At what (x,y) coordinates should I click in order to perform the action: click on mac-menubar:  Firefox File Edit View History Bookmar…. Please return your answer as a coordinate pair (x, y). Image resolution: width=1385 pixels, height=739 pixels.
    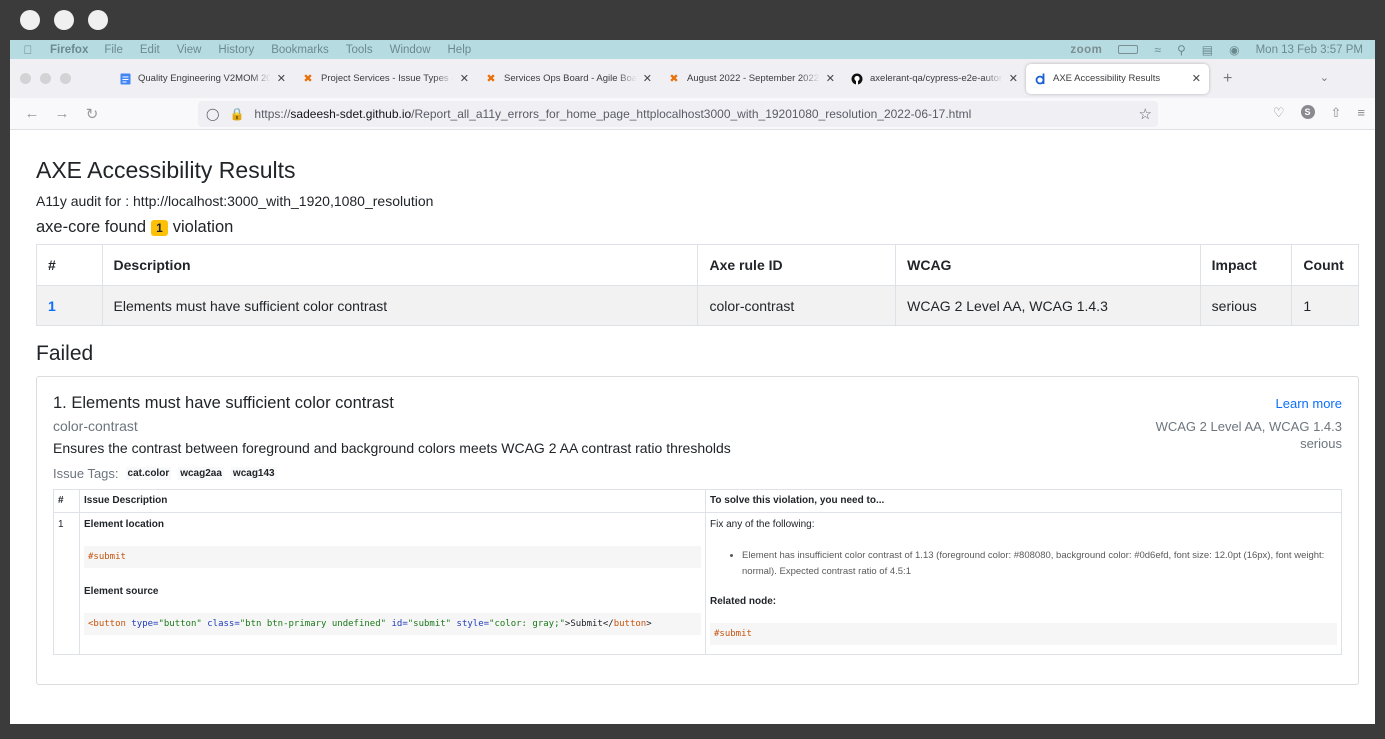
    Looking at the image, I should click on (692, 49).